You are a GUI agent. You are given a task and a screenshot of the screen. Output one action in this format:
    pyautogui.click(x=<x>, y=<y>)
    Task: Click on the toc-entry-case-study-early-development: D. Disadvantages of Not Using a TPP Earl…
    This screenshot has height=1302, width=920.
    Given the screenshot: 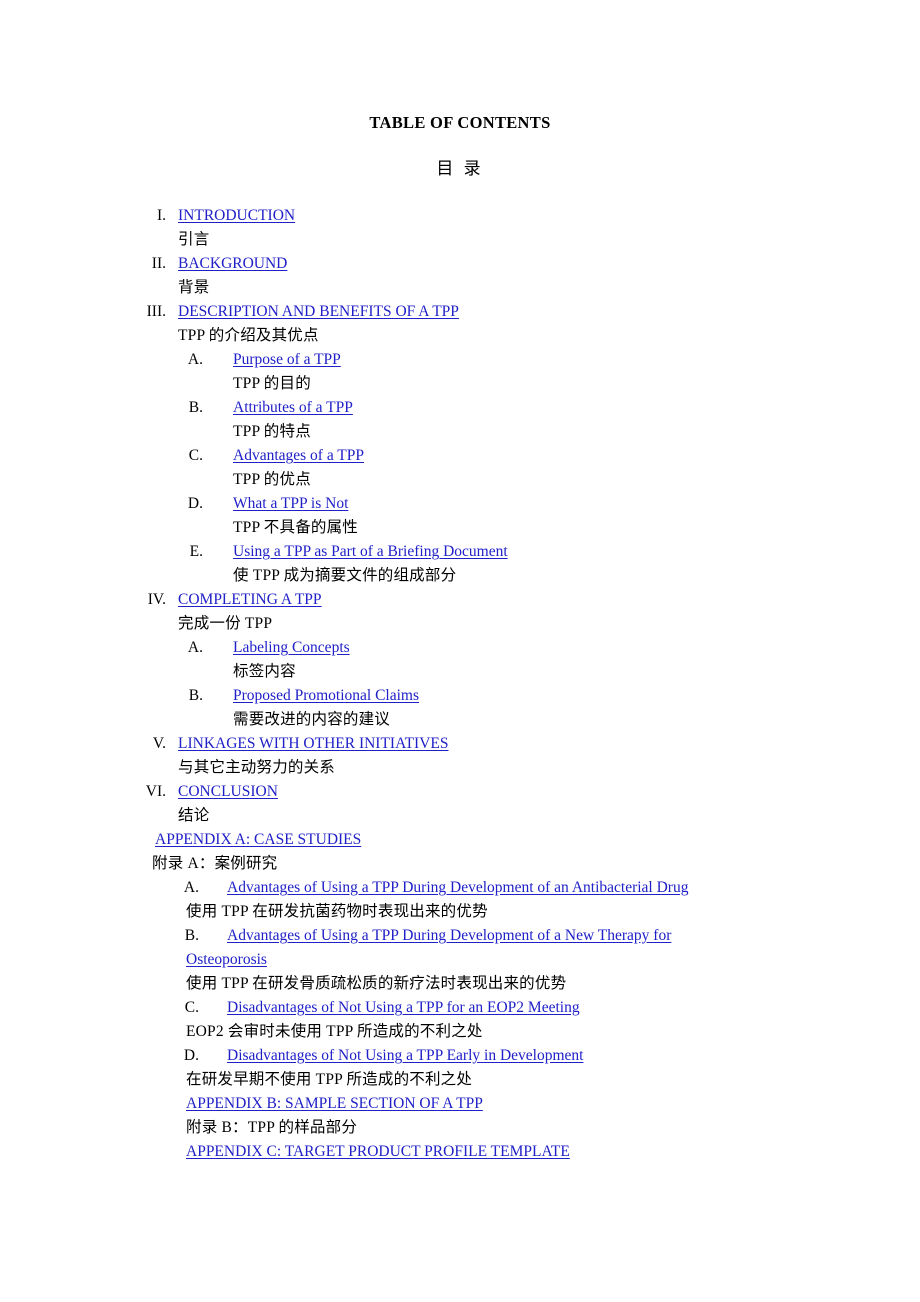 What is the action you would take?
    pyautogui.click(x=460, y=1056)
    